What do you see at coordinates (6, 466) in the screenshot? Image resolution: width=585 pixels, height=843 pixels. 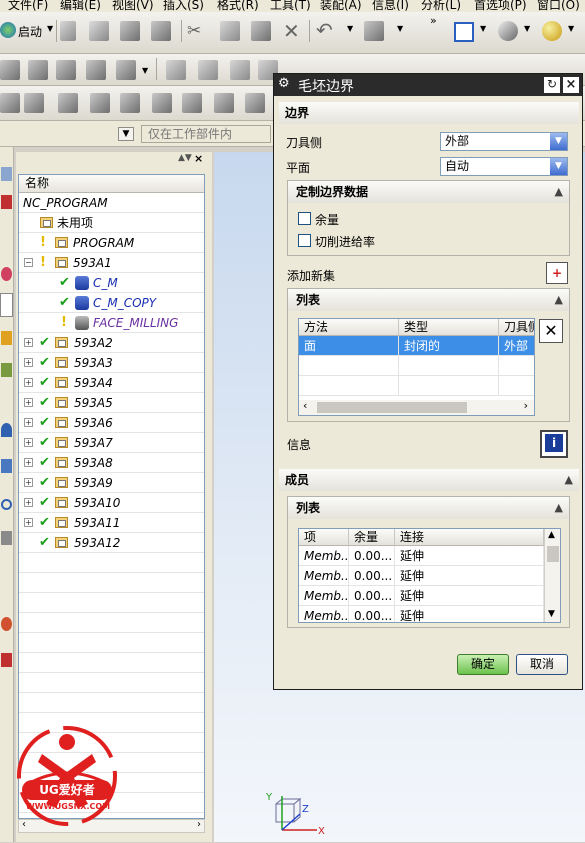 I see `history-icon` at bounding box center [6, 466].